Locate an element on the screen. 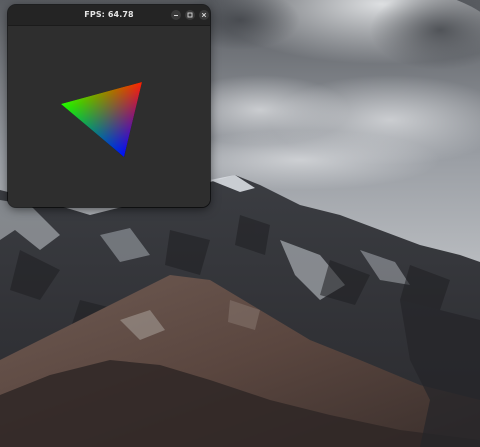  triangle-canvas is located at coordinates (101, 119).